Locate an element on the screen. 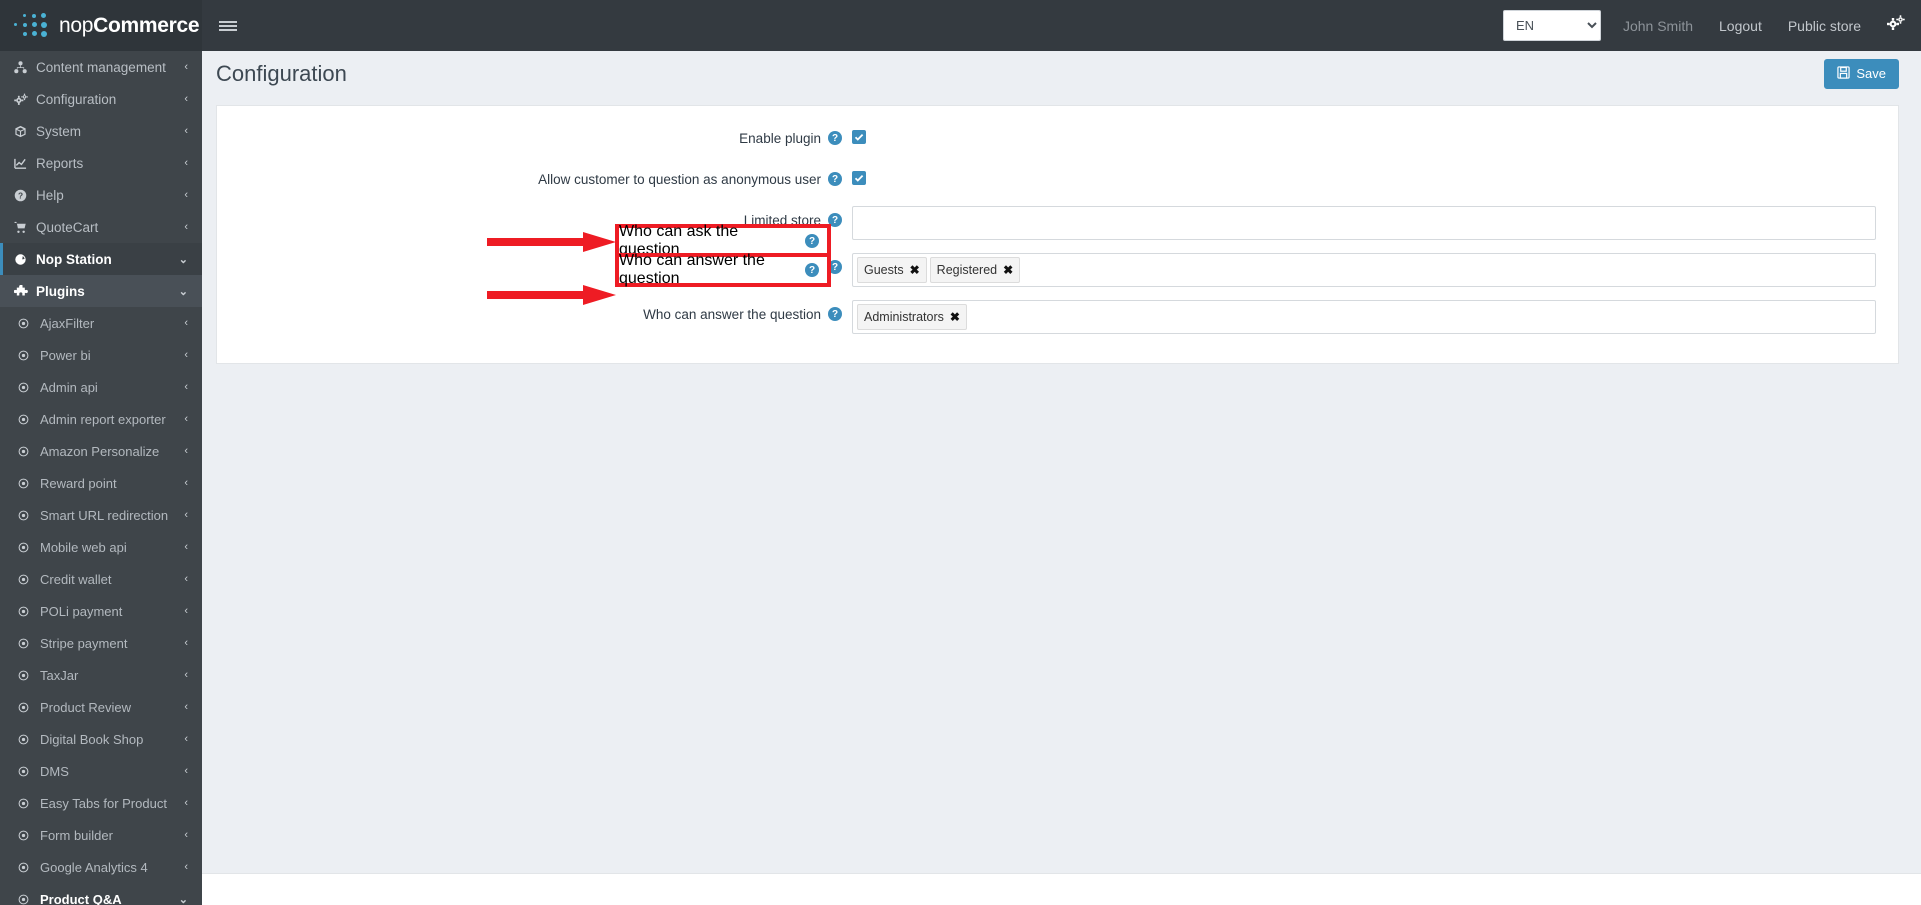  sidebar-item-label: DMS is located at coordinates (54, 771).